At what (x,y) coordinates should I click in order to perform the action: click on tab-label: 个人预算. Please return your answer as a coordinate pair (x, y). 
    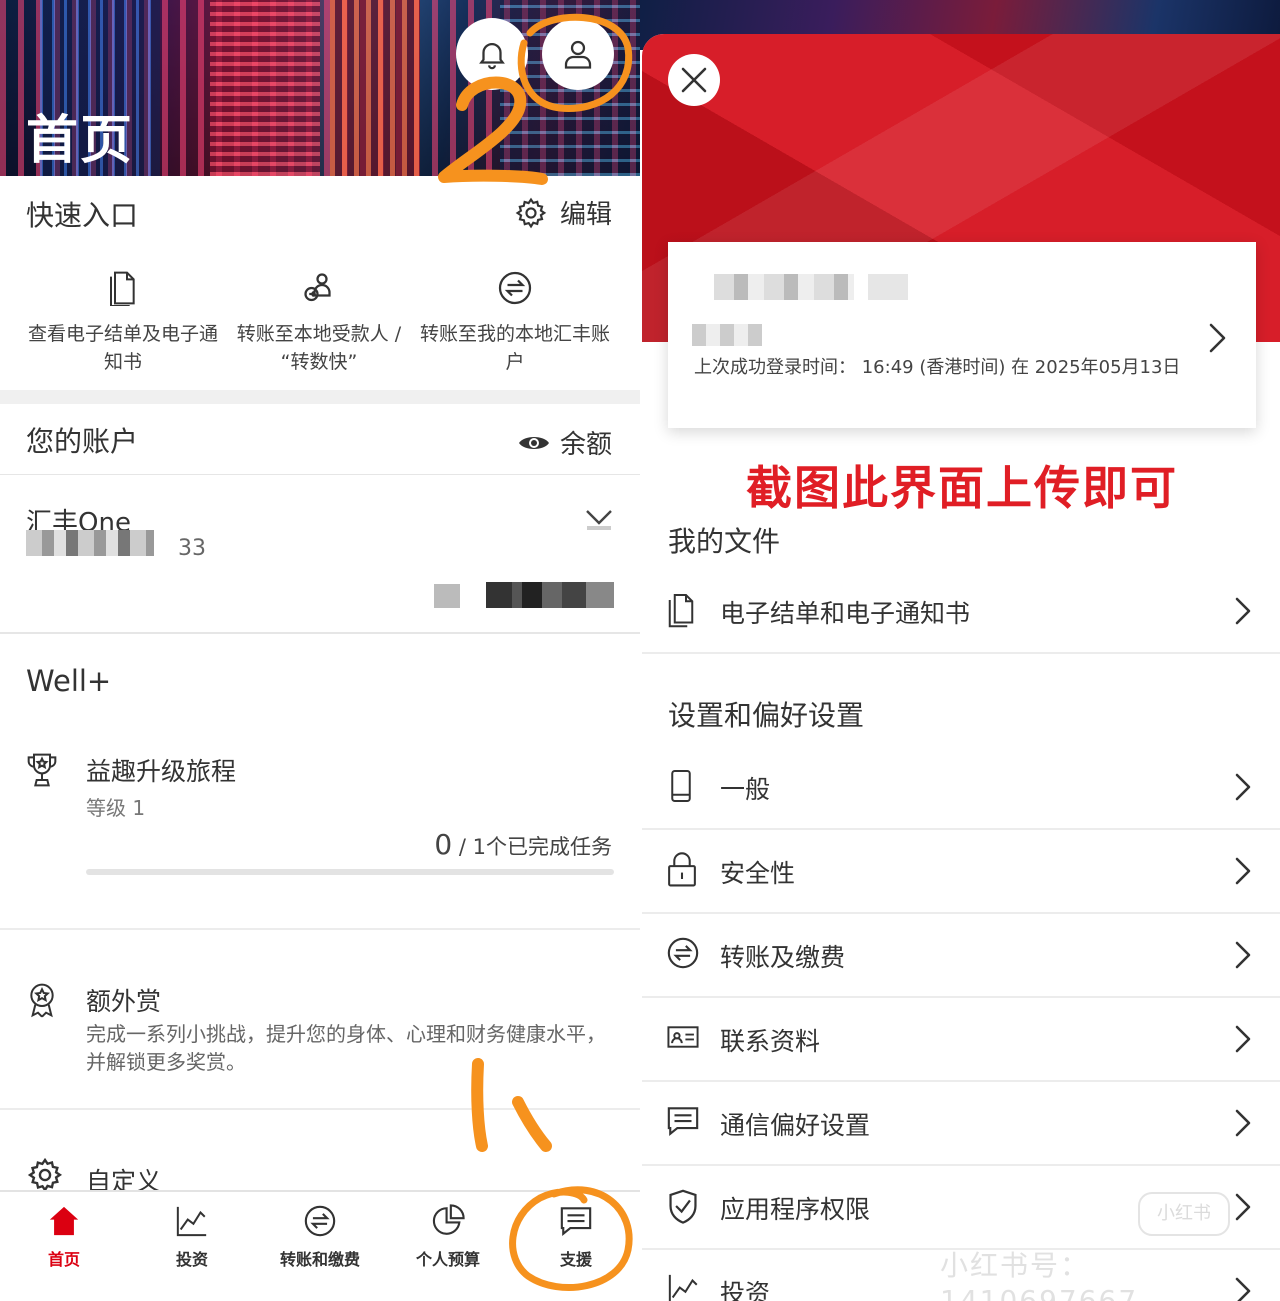
    Looking at the image, I should click on (447, 1259).